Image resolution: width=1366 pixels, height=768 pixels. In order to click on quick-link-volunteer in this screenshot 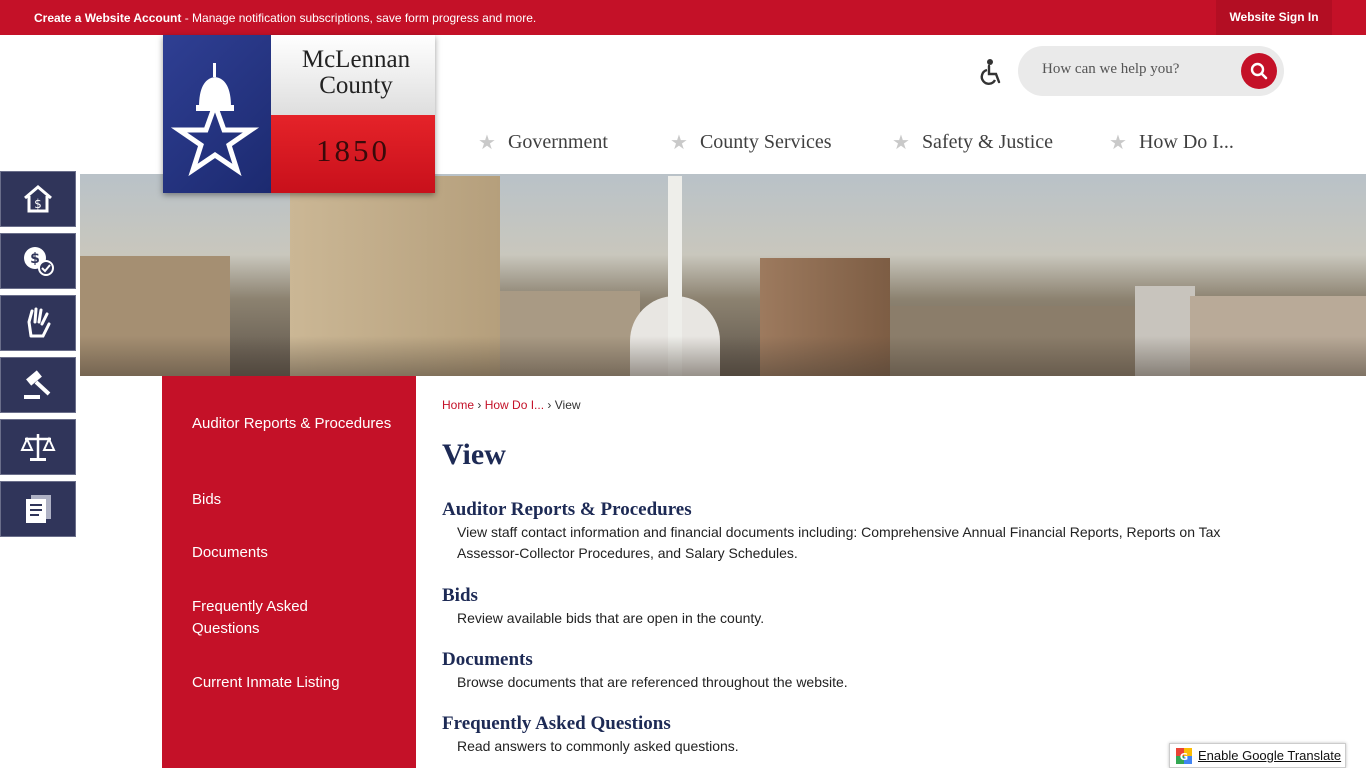, I will do `click(38, 323)`.